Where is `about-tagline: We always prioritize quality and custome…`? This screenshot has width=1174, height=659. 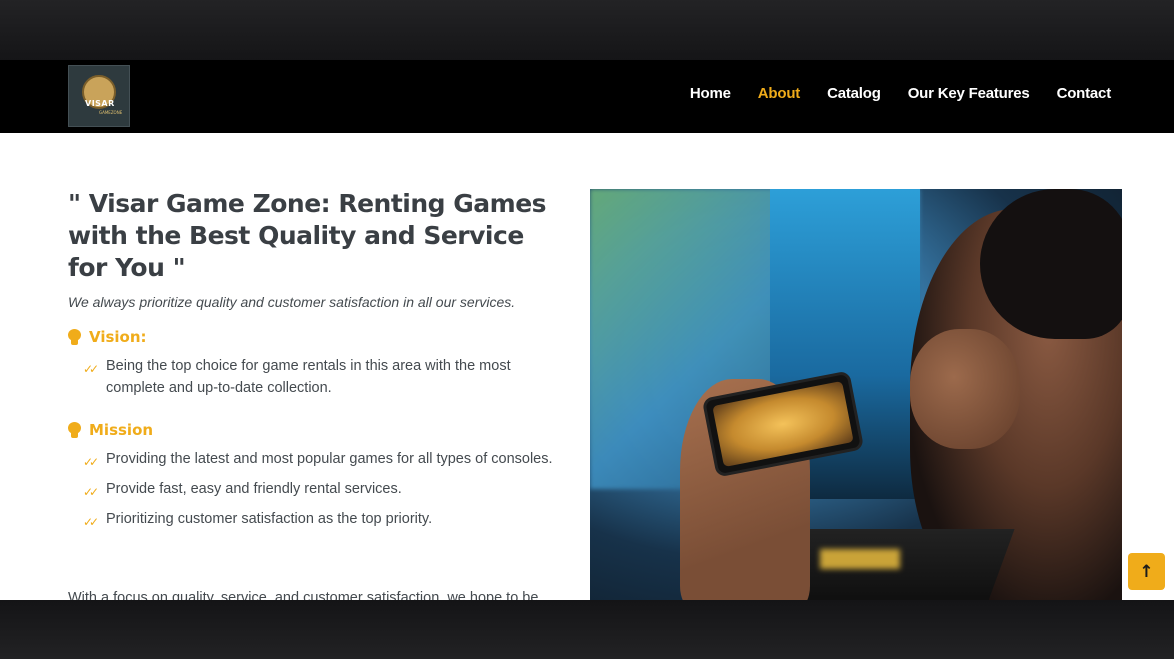 about-tagline: We always prioritize quality and custome… is located at coordinates (292, 302).